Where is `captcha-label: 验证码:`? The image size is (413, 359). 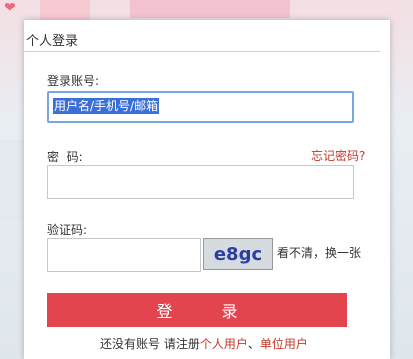 captcha-label: 验证码: is located at coordinates (67, 230).